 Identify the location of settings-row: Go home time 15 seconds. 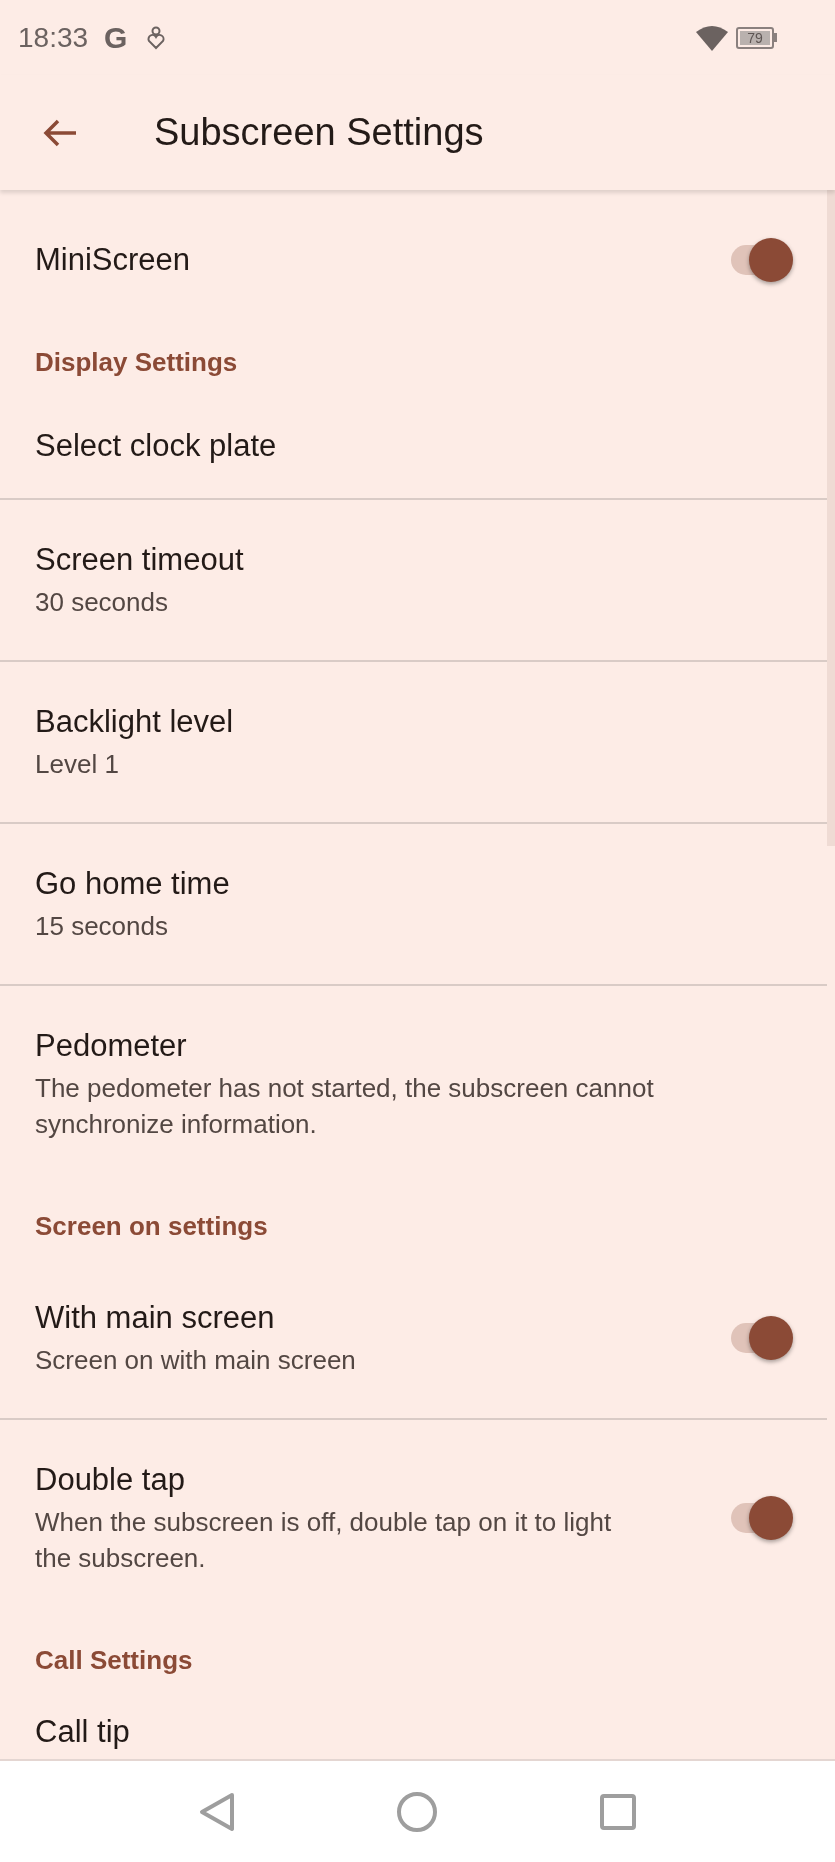
(413, 905).